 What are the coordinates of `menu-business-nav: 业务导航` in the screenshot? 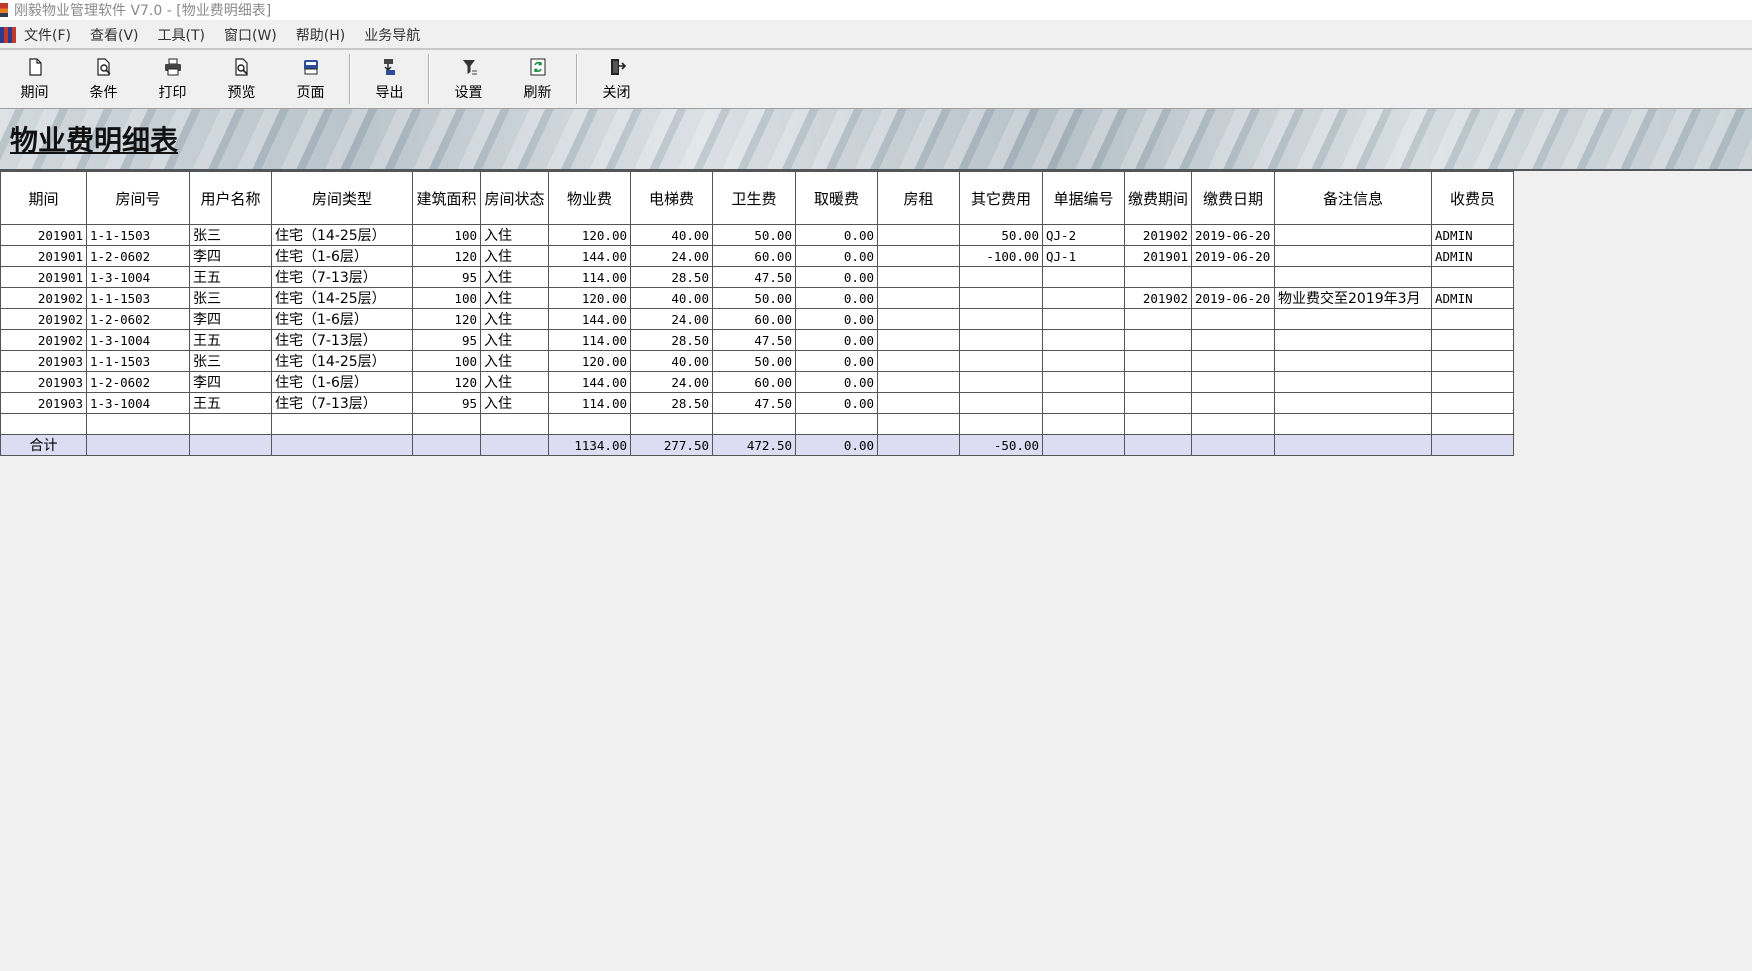 It's located at (392, 35).